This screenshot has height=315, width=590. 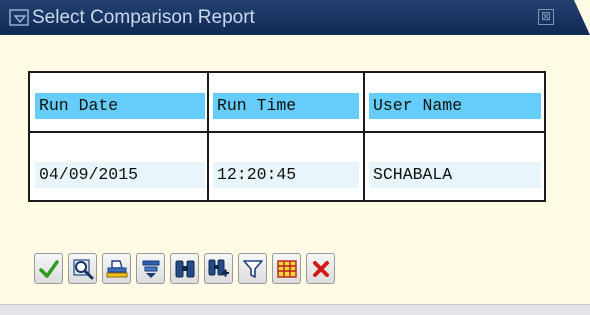 I want to click on binoculars-icon, so click(x=184, y=268).